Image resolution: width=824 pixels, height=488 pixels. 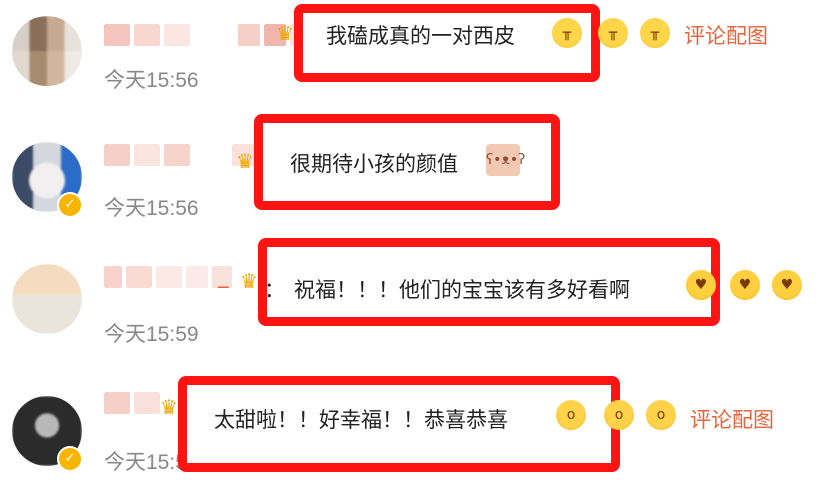 What do you see at coordinates (462, 290) in the screenshot?
I see `comment-text: 祝福！！！他们的宝宝该有多好看啊` at bounding box center [462, 290].